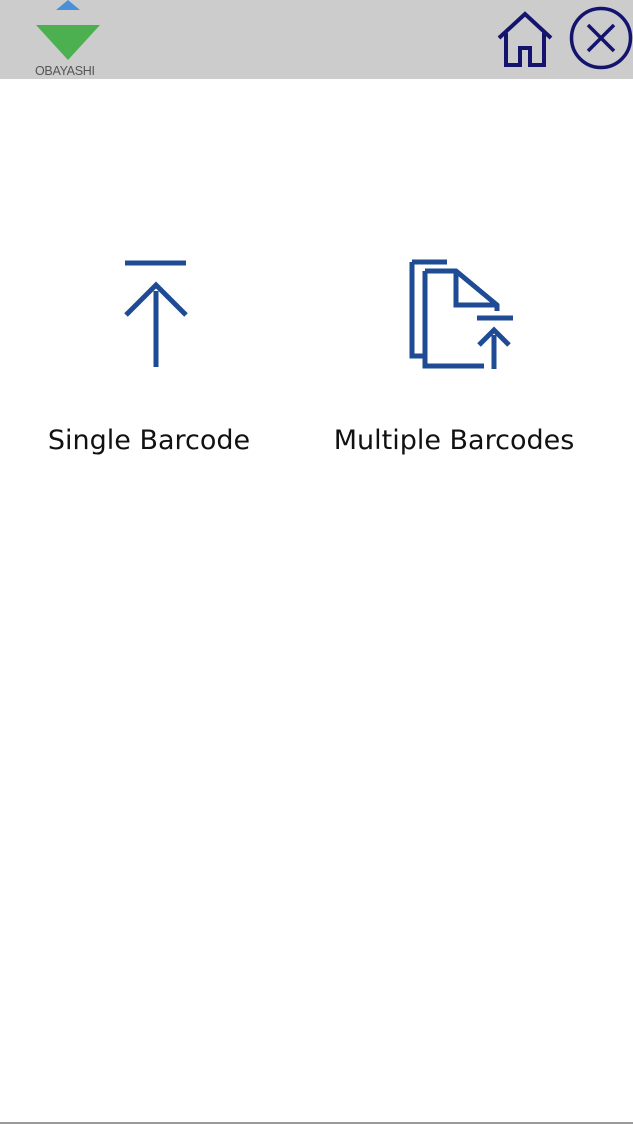 This screenshot has height=1124, width=633. I want to click on single-barcode-label: Single Barcode, so click(149, 440).